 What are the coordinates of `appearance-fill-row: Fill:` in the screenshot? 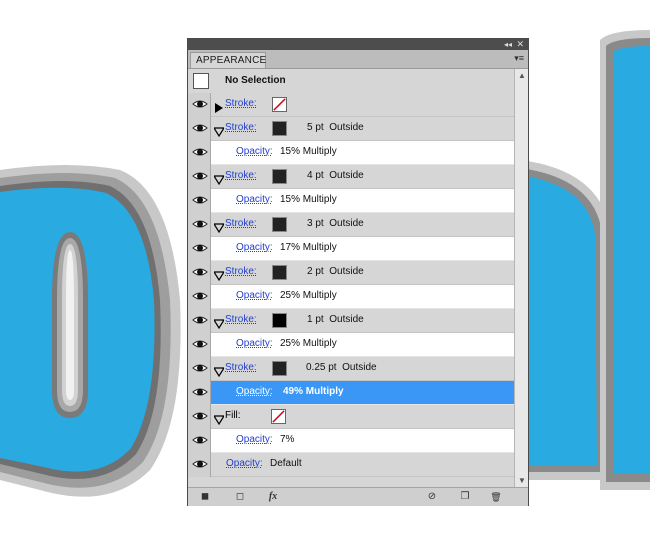 It's located at (351, 417).